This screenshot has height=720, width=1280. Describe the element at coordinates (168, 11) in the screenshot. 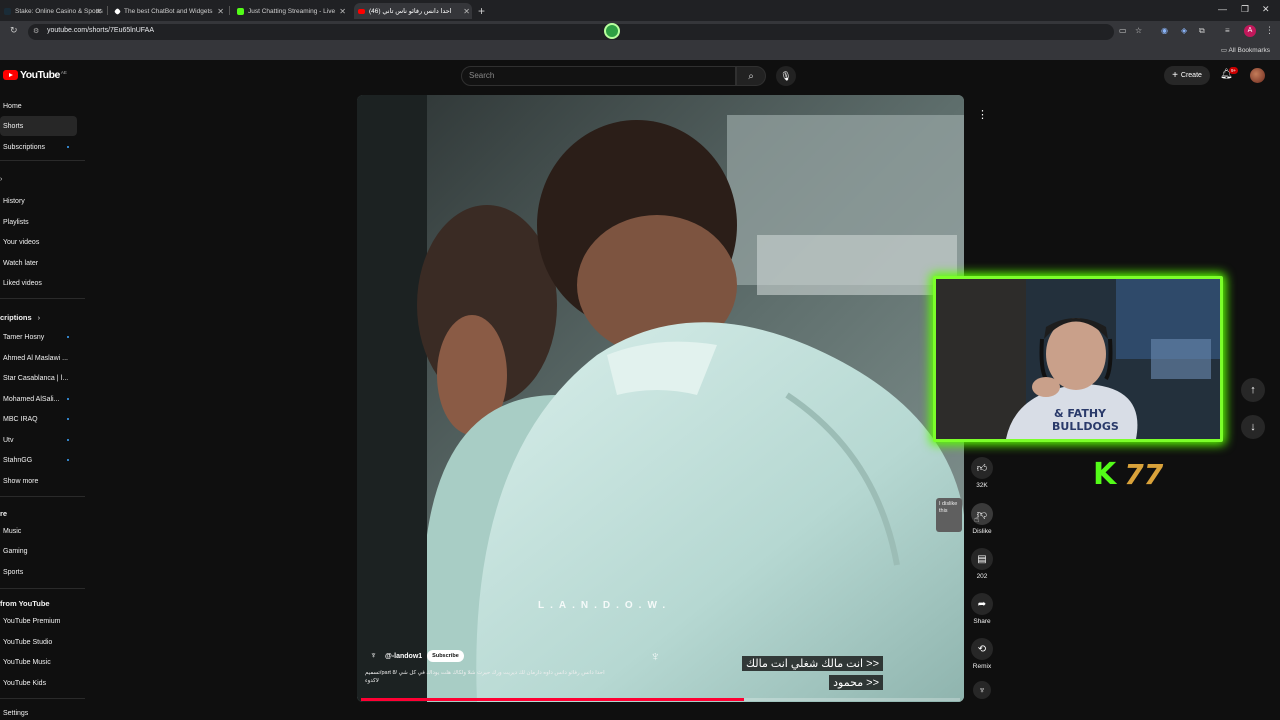

I see `browser-tab: The best ChatBot and Widgets ✕` at that location.